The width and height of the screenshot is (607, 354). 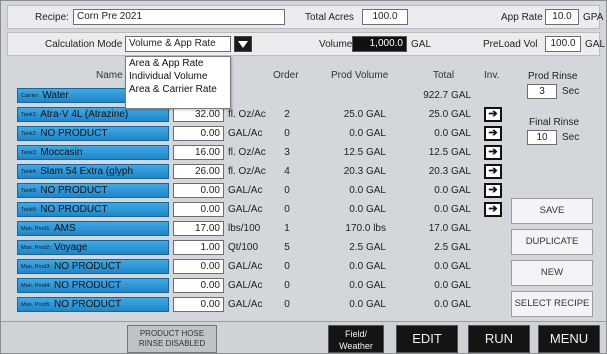 What do you see at coordinates (287, 171) in the screenshot?
I see `product-order: 4` at bounding box center [287, 171].